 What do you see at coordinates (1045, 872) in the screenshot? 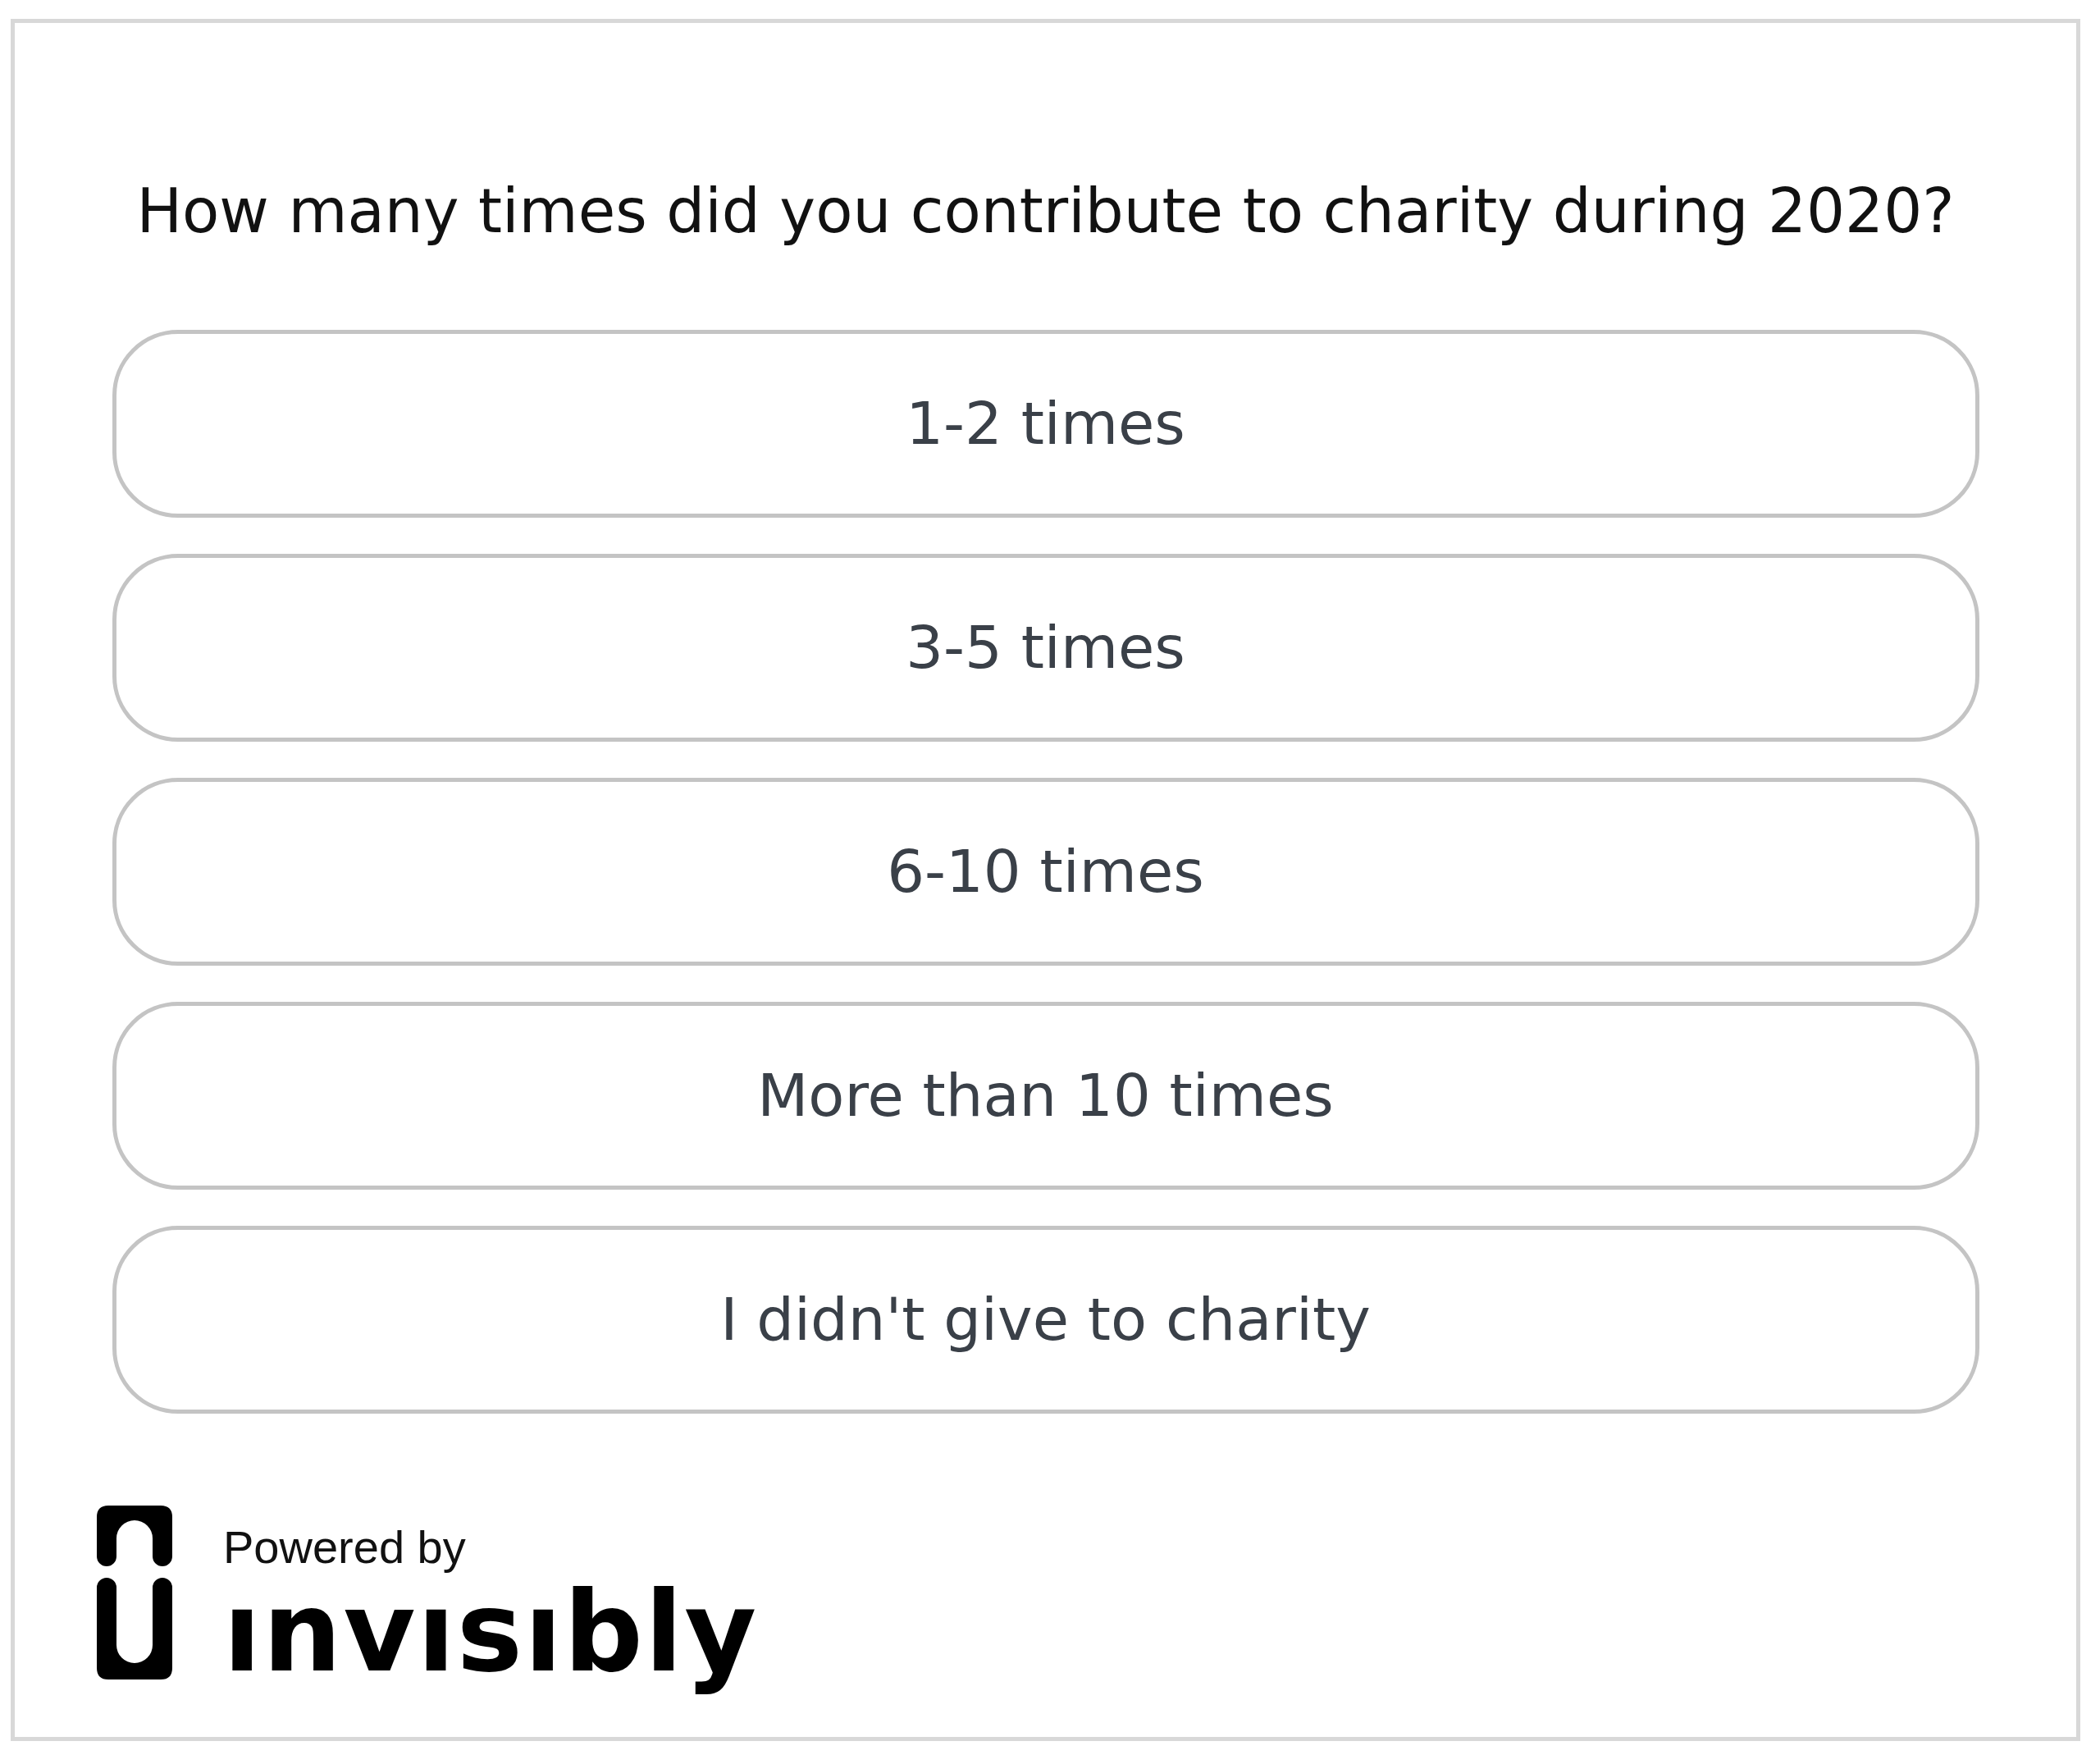
I see `answer-option: 6-10 times` at bounding box center [1045, 872].